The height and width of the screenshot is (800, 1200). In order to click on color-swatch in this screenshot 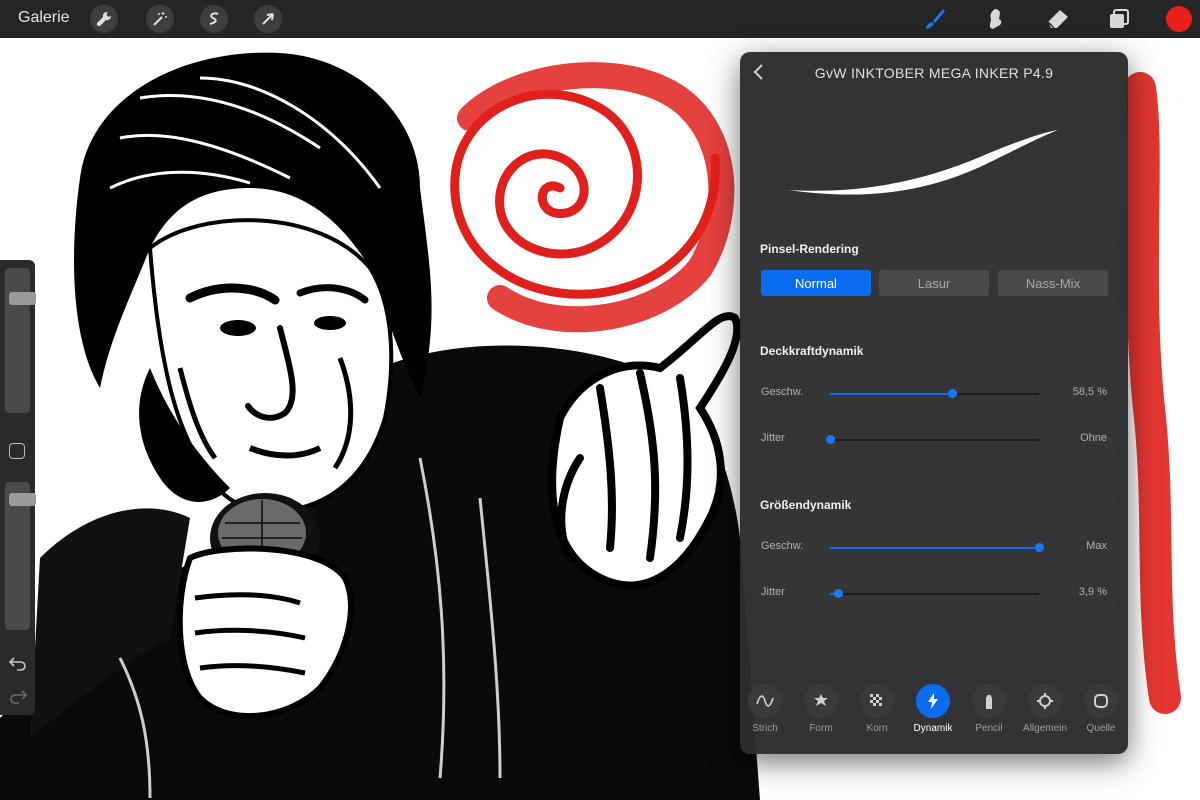, I will do `click(1179, 19)`.